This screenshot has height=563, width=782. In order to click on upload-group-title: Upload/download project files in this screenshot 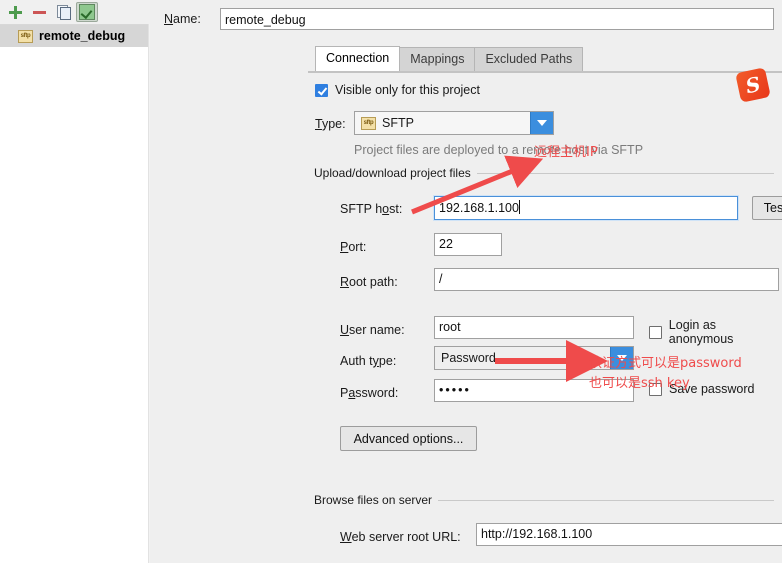, I will do `click(395, 173)`.